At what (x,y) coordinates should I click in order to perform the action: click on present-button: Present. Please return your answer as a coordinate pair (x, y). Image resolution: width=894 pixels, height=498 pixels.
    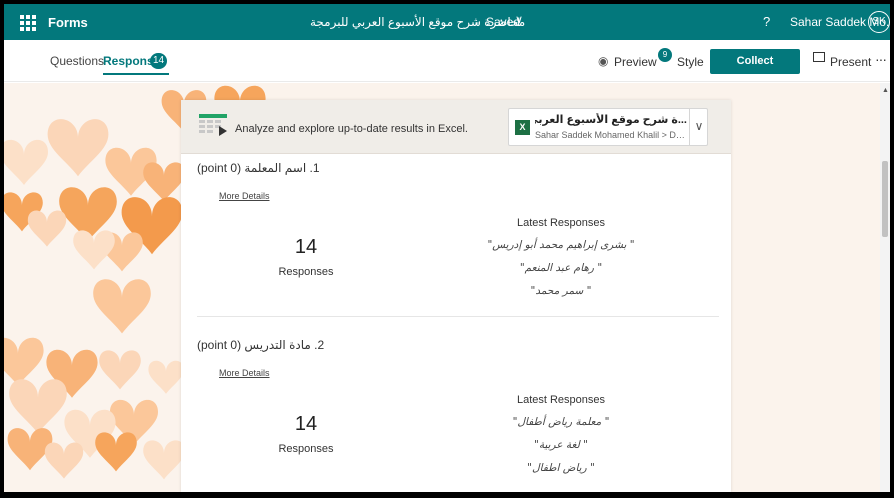
    Looking at the image, I should click on (850, 62).